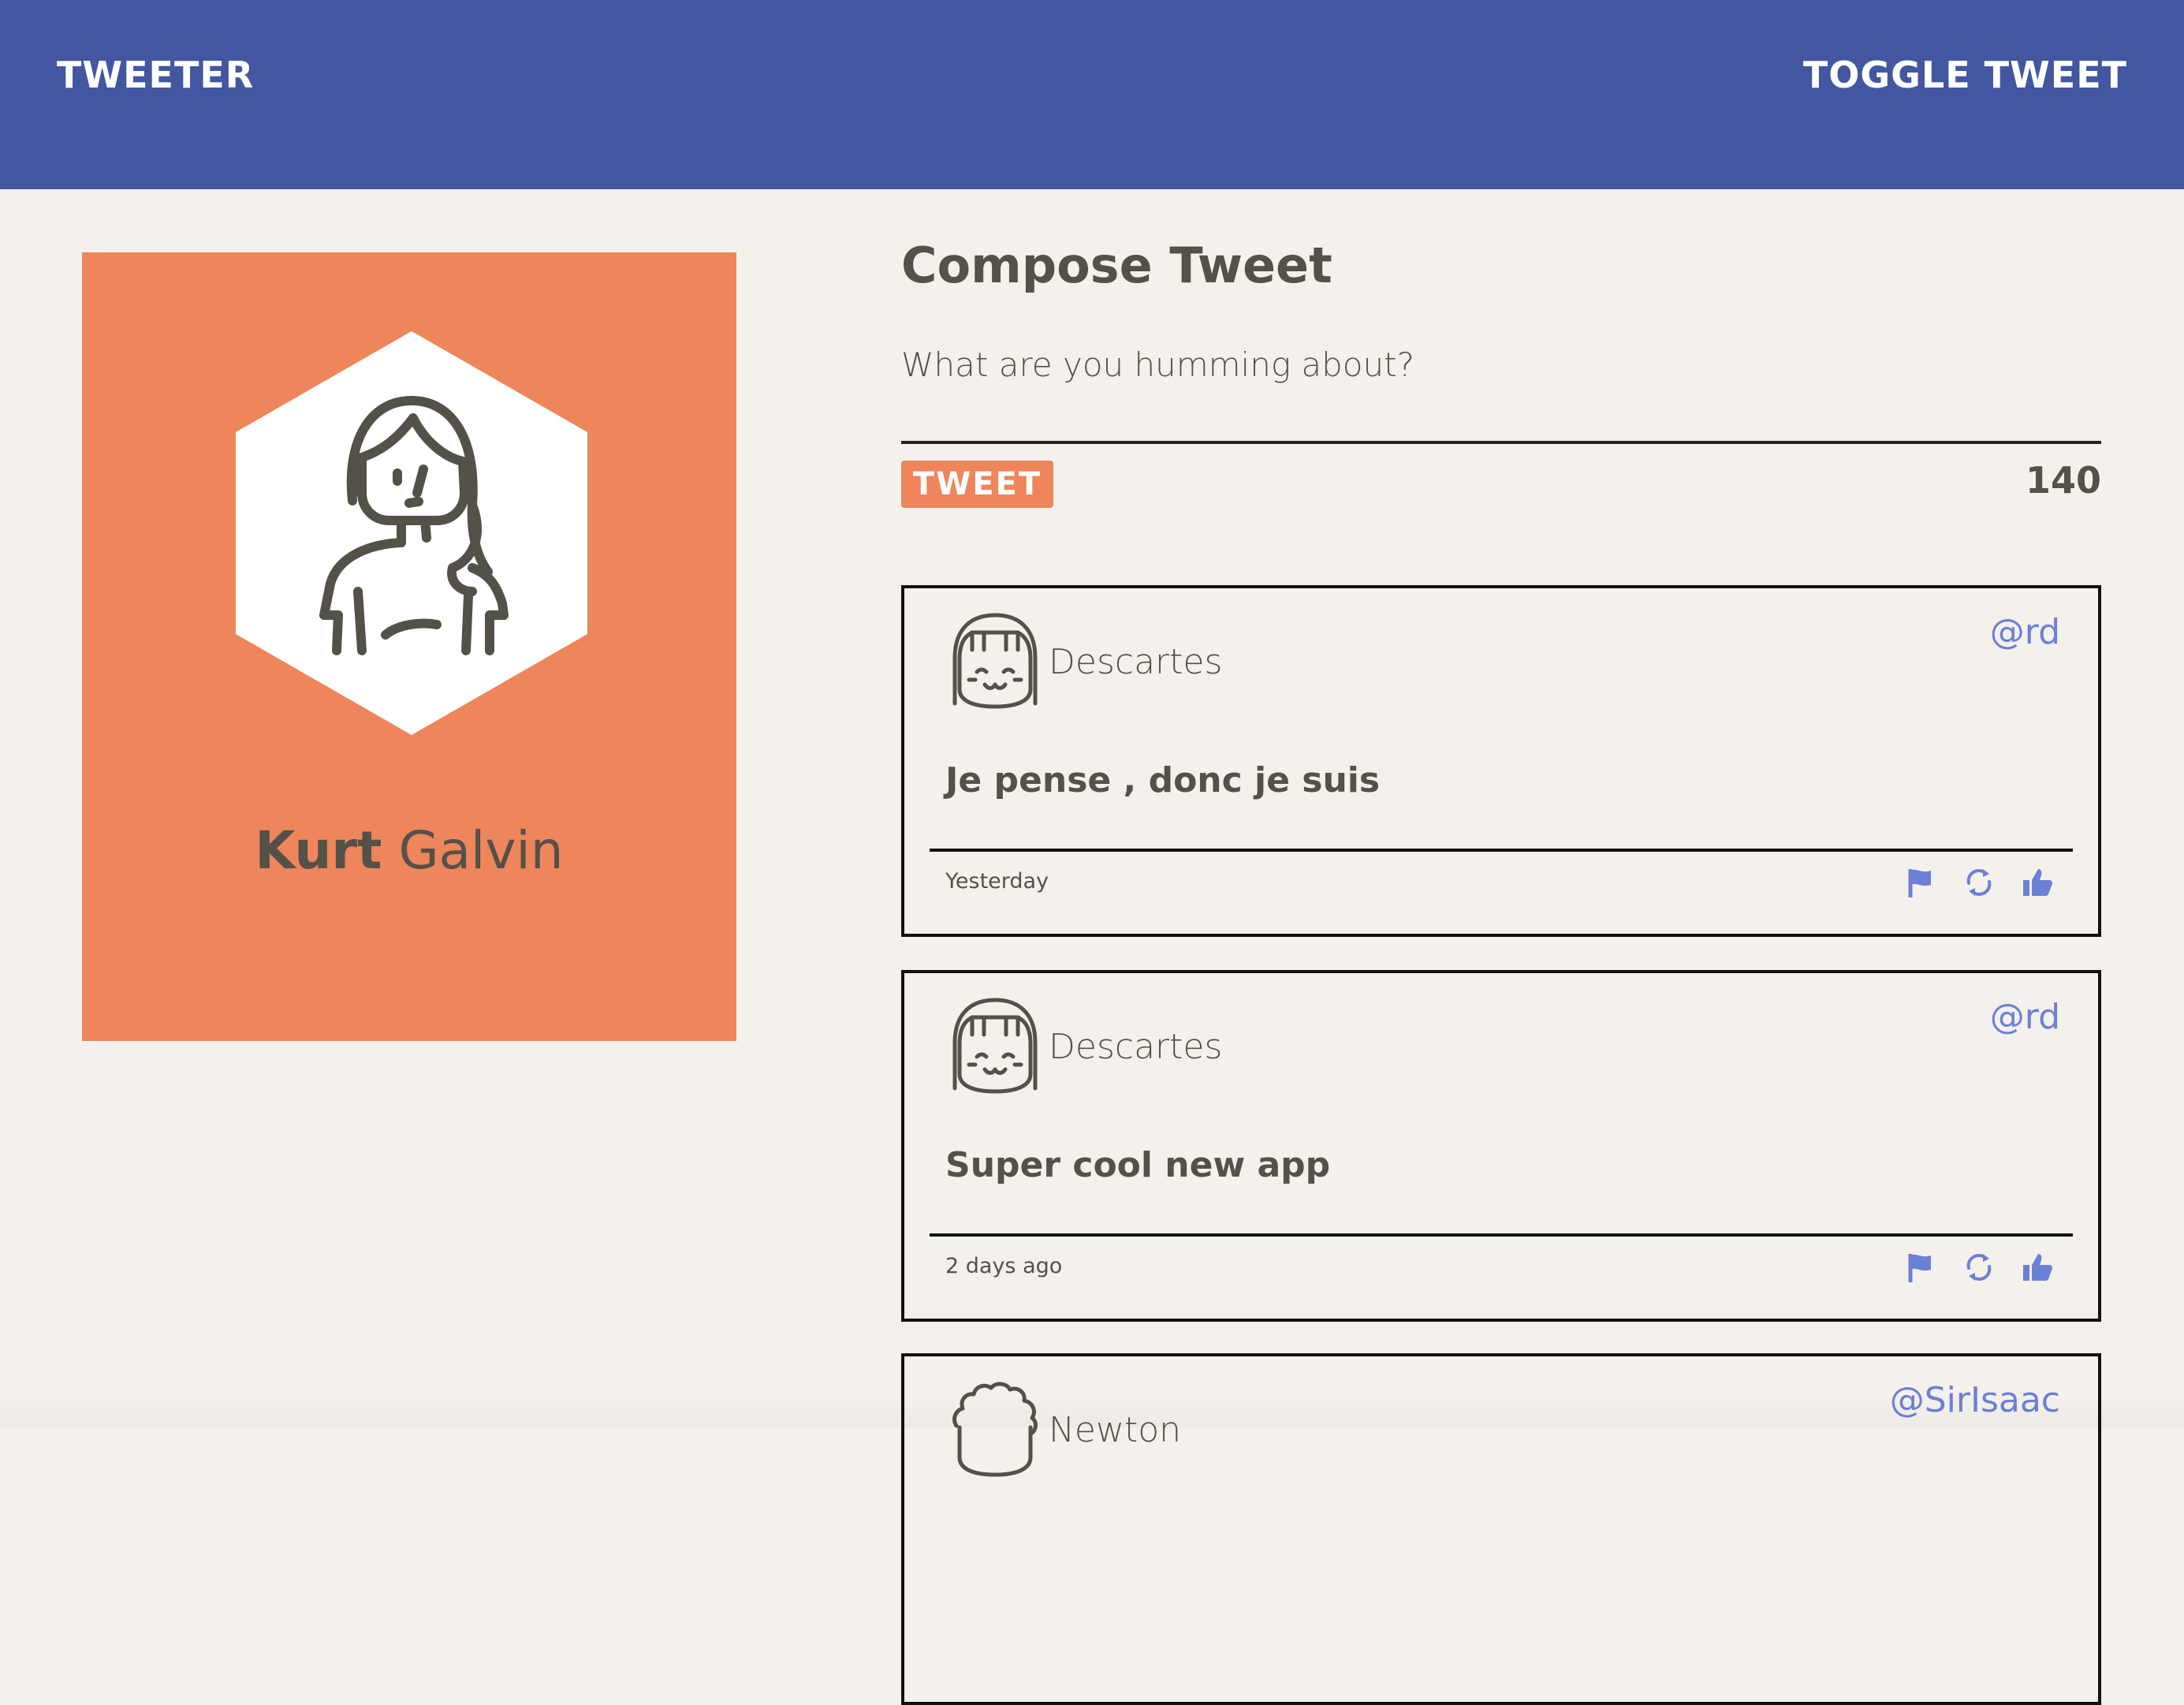 The width and height of the screenshot is (2184, 1705). I want to click on last-name: Galvin, so click(480, 850).